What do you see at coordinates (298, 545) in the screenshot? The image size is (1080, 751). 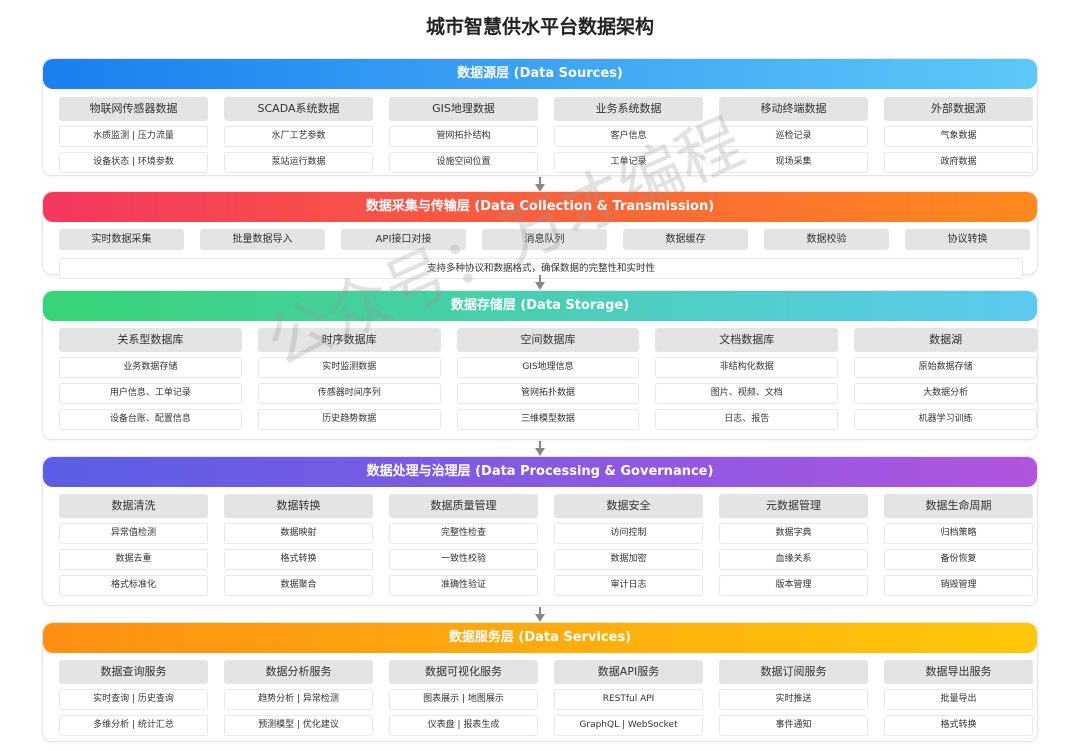 I see `layer-column: 数据转换 数据映射 格式转换 数据聚合` at bounding box center [298, 545].